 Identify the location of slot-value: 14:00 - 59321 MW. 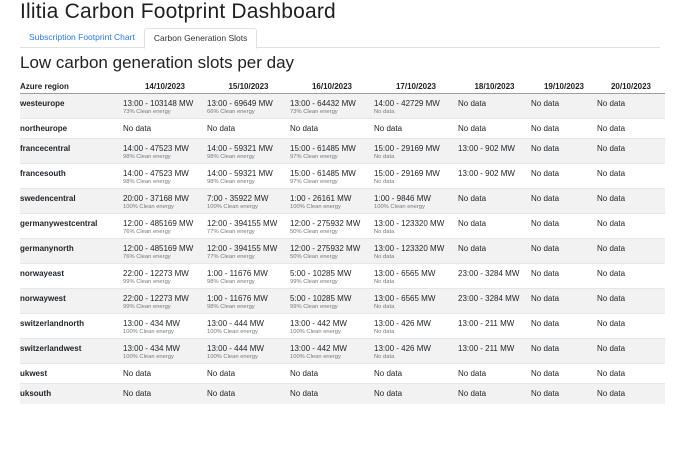
(240, 148).